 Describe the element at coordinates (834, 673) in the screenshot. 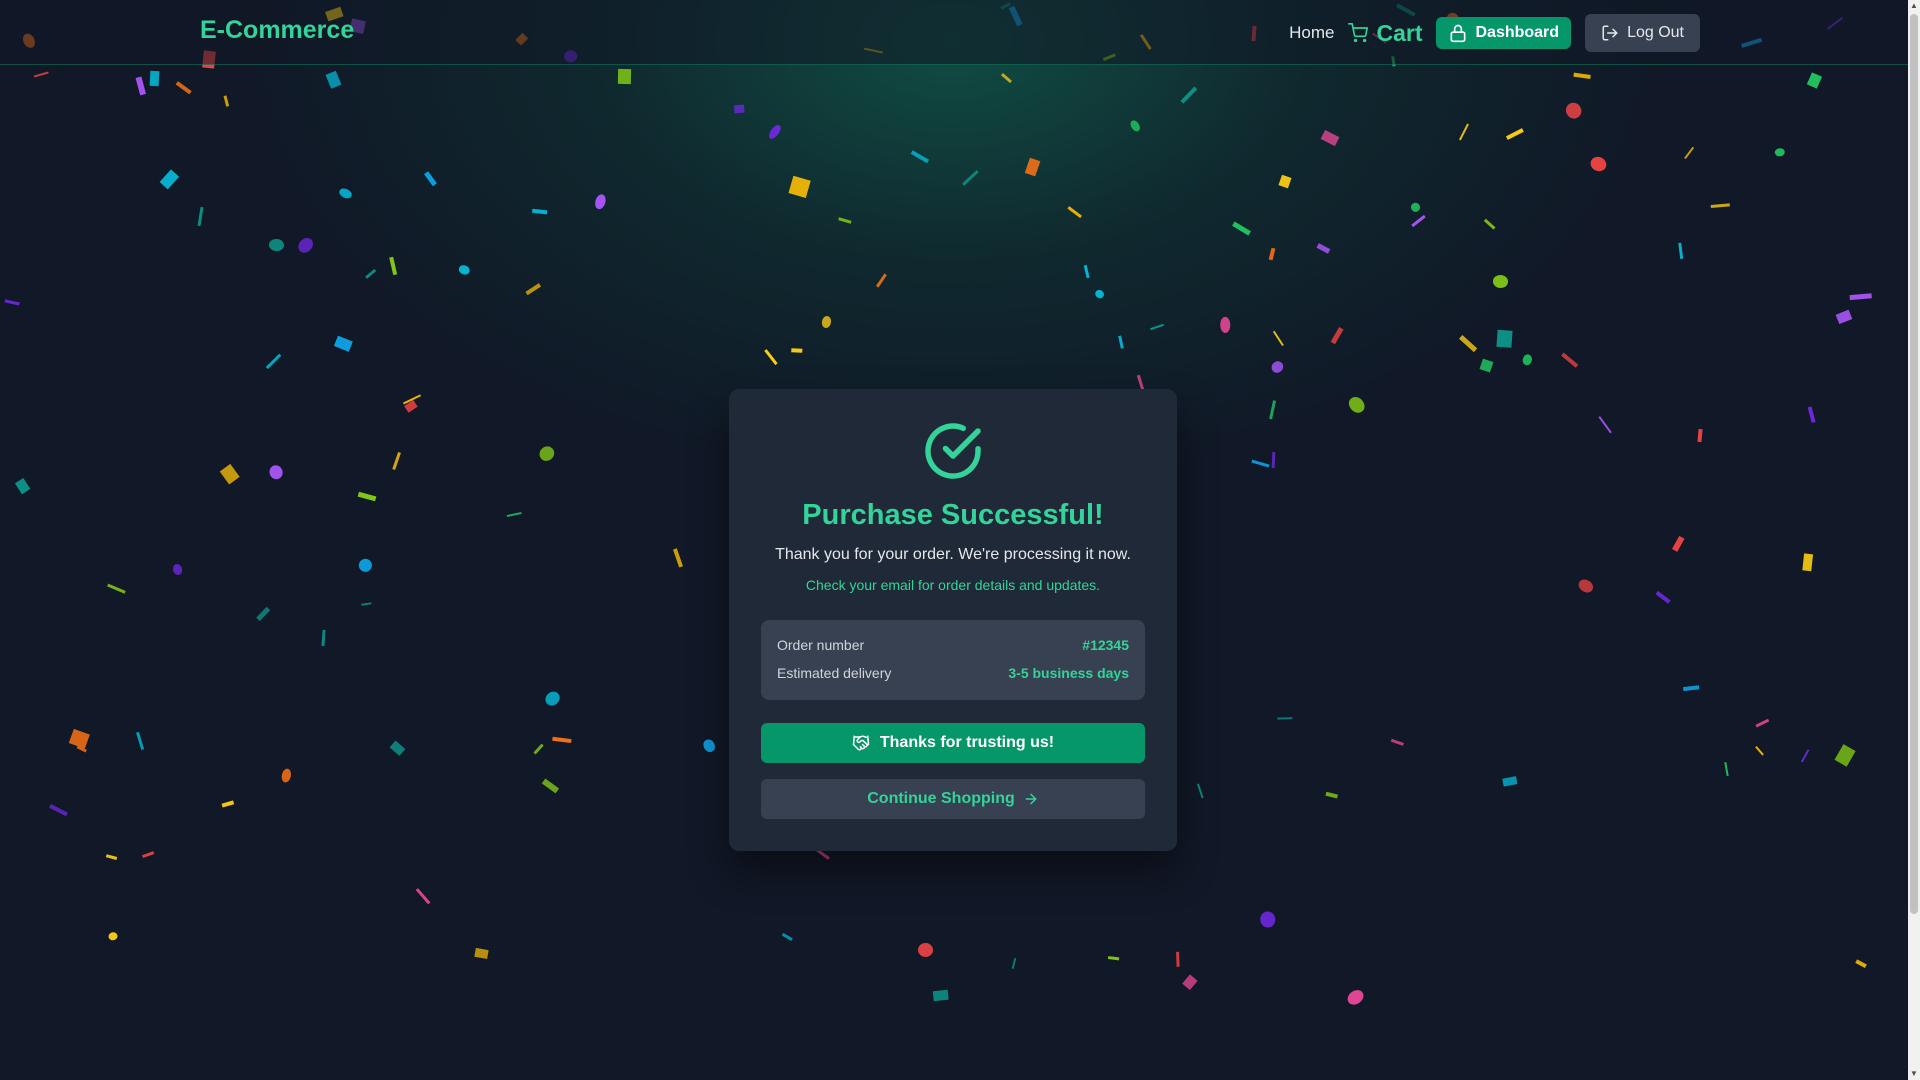

I see `delivery-label: Estimated delivery` at that location.